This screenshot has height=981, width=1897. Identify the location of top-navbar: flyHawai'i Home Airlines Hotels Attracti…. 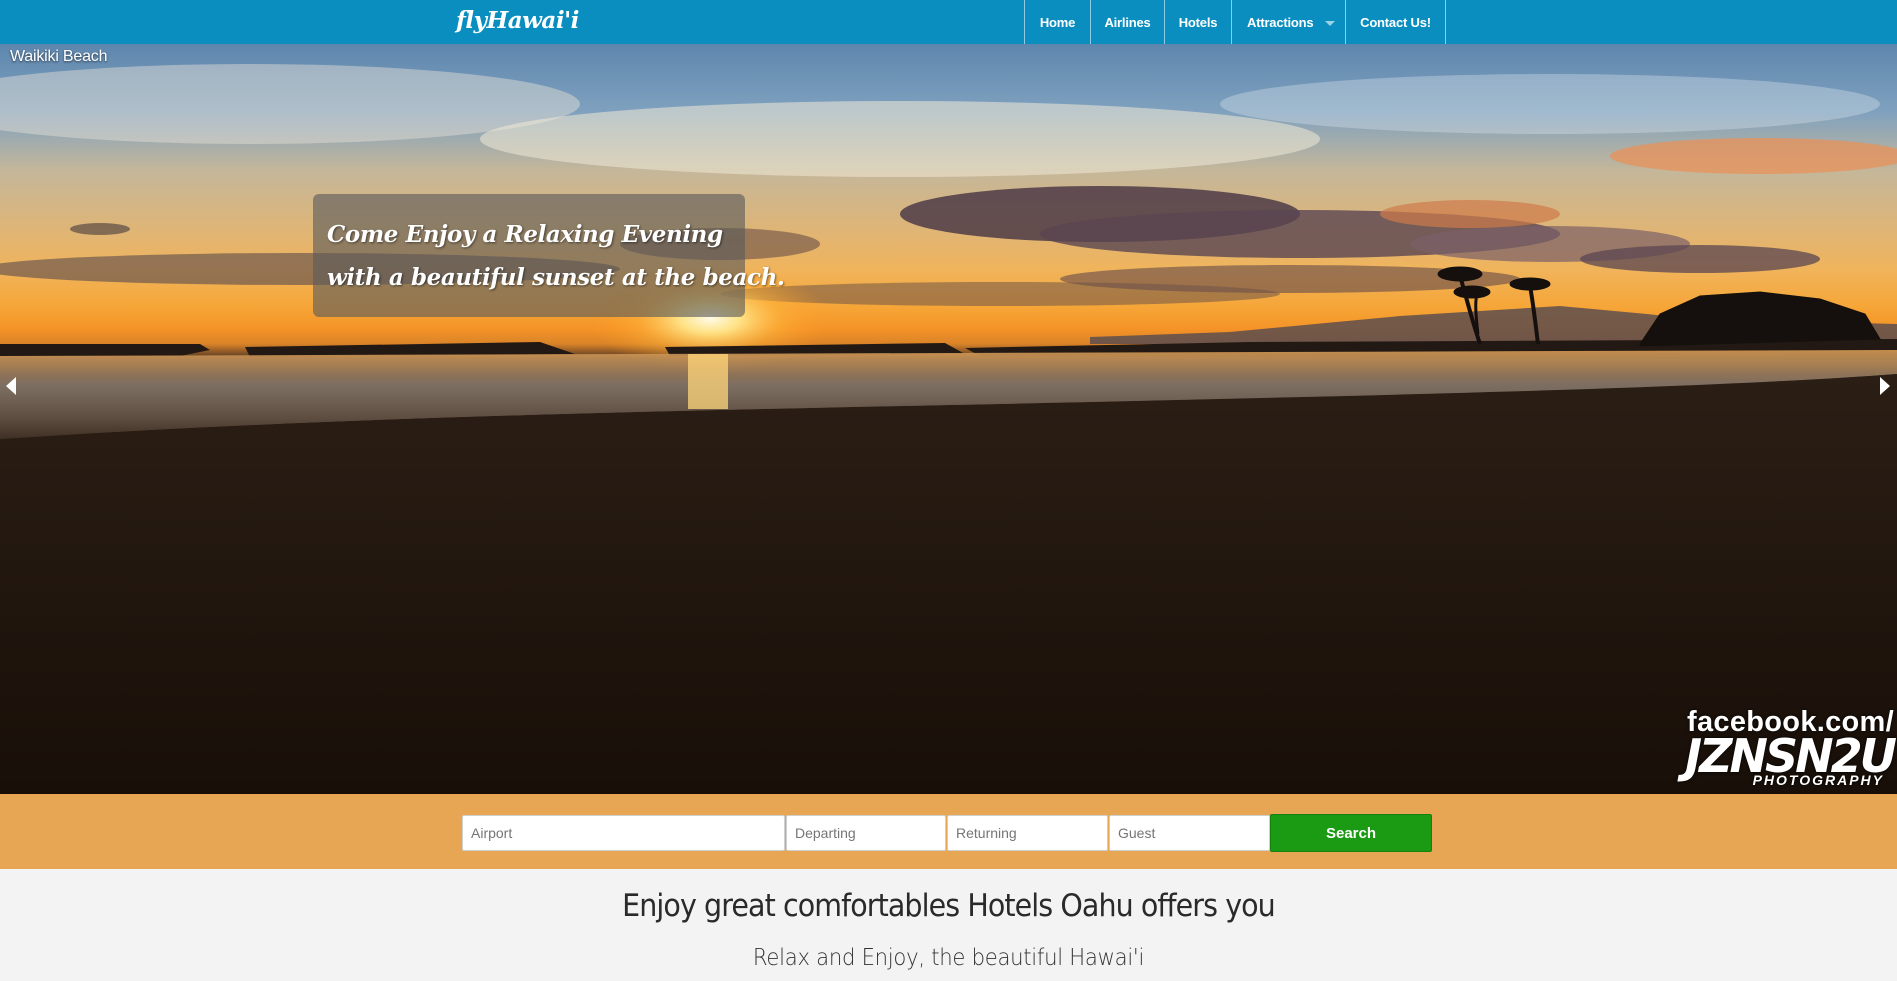
(948, 22).